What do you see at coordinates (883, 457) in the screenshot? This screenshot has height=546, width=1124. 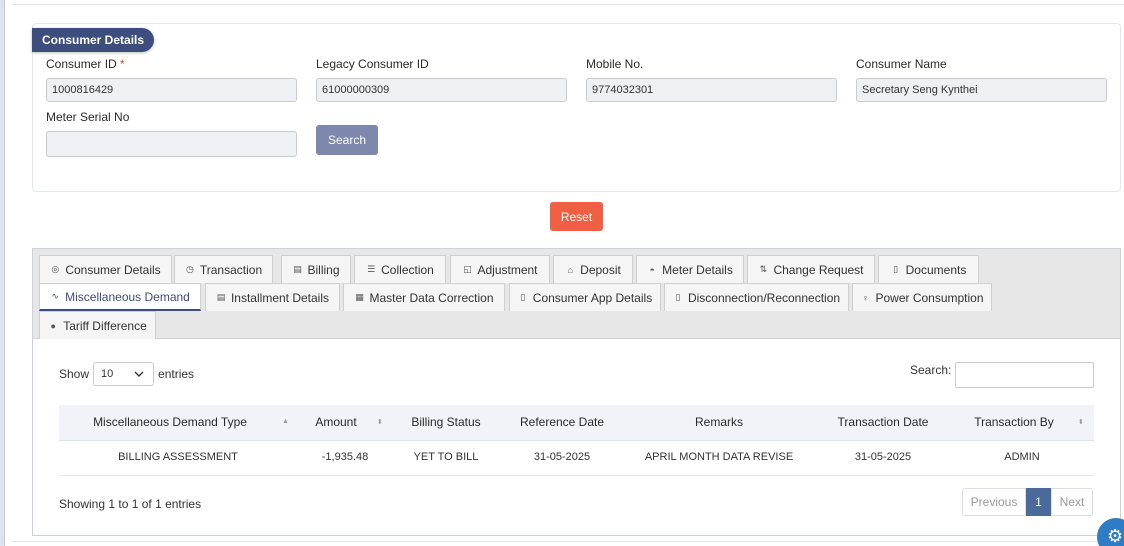 I see `cell-transaction-date: 31-05-2025` at bounding box center [883, 457].